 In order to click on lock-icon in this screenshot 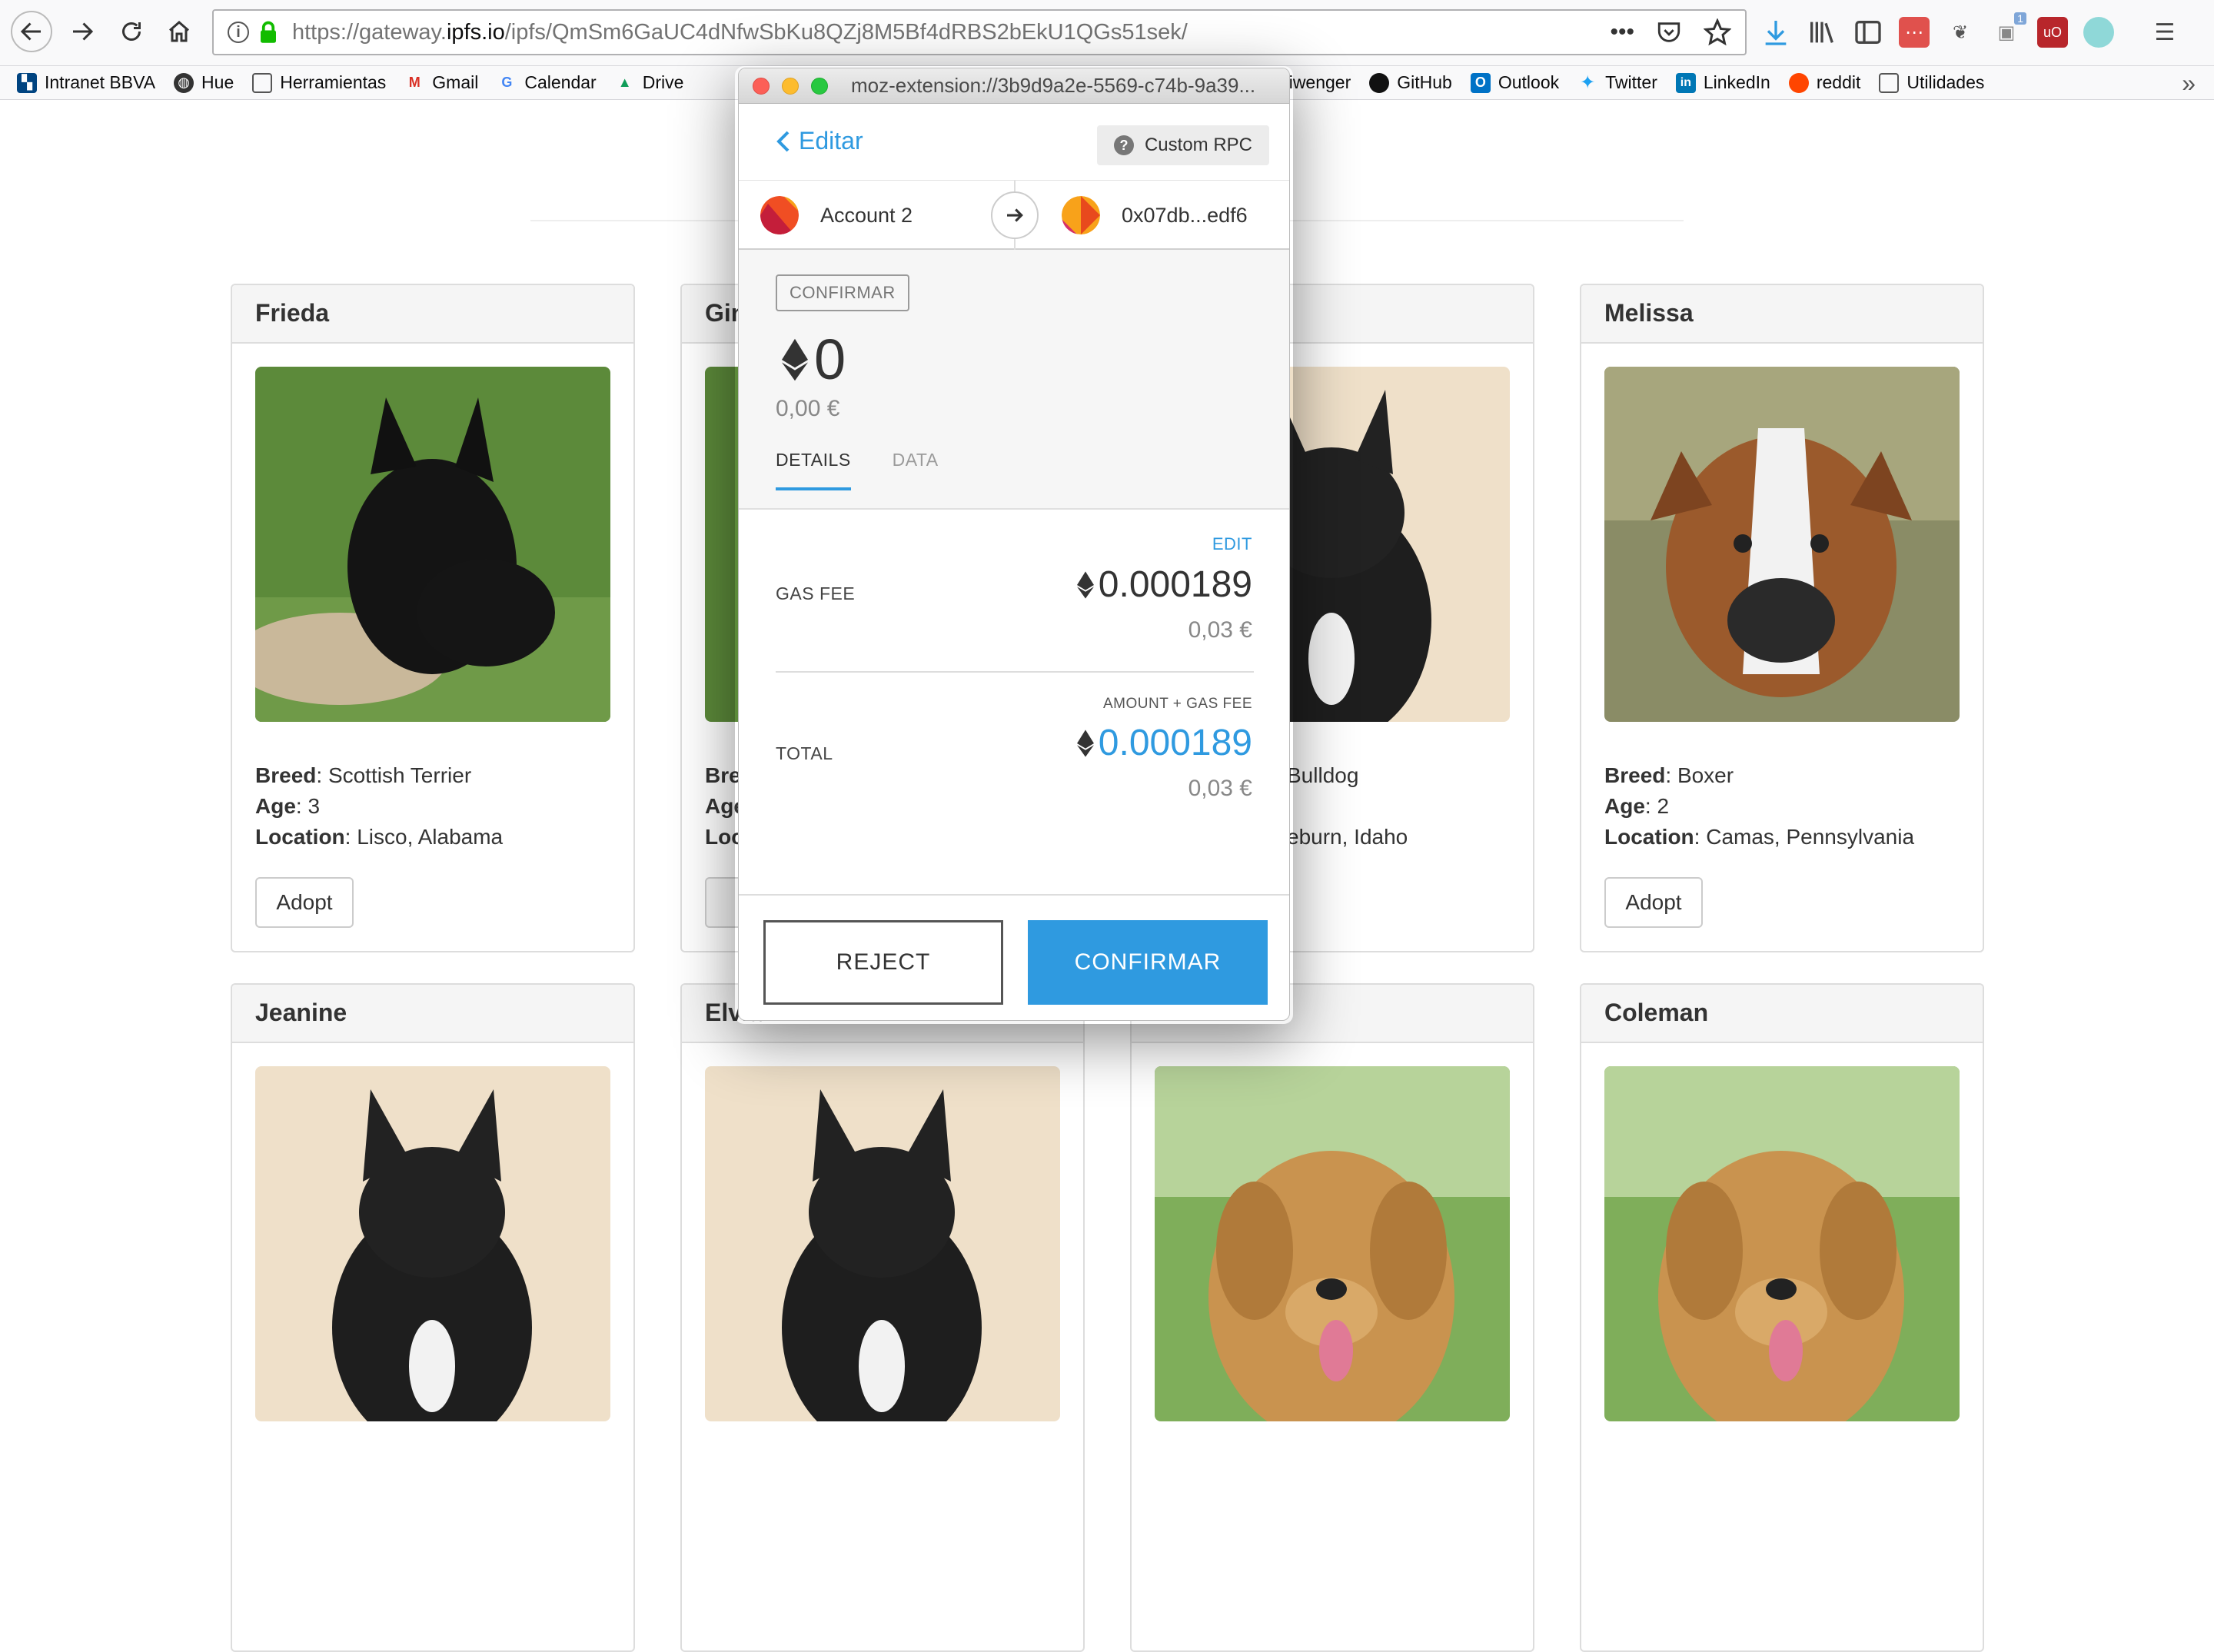, I will do `click(268, 32)`.